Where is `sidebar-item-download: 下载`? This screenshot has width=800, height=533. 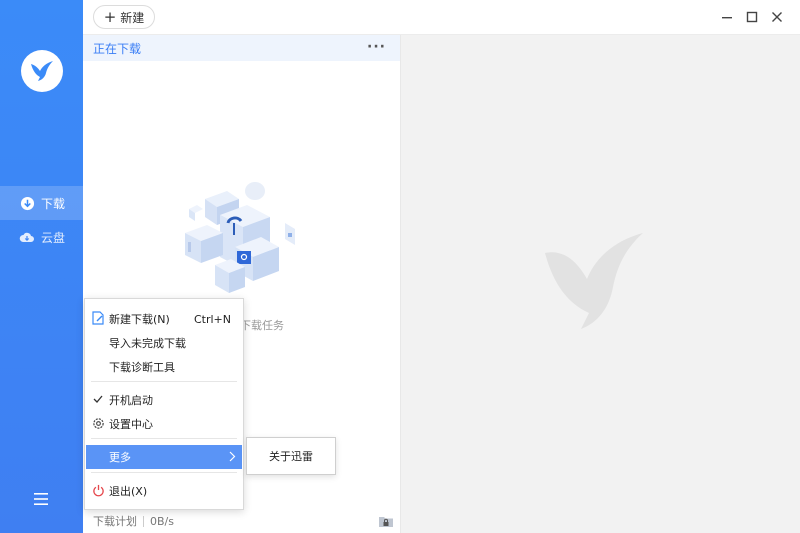 sidebar-item-download: 下载 is located at coordinates (41, 203).